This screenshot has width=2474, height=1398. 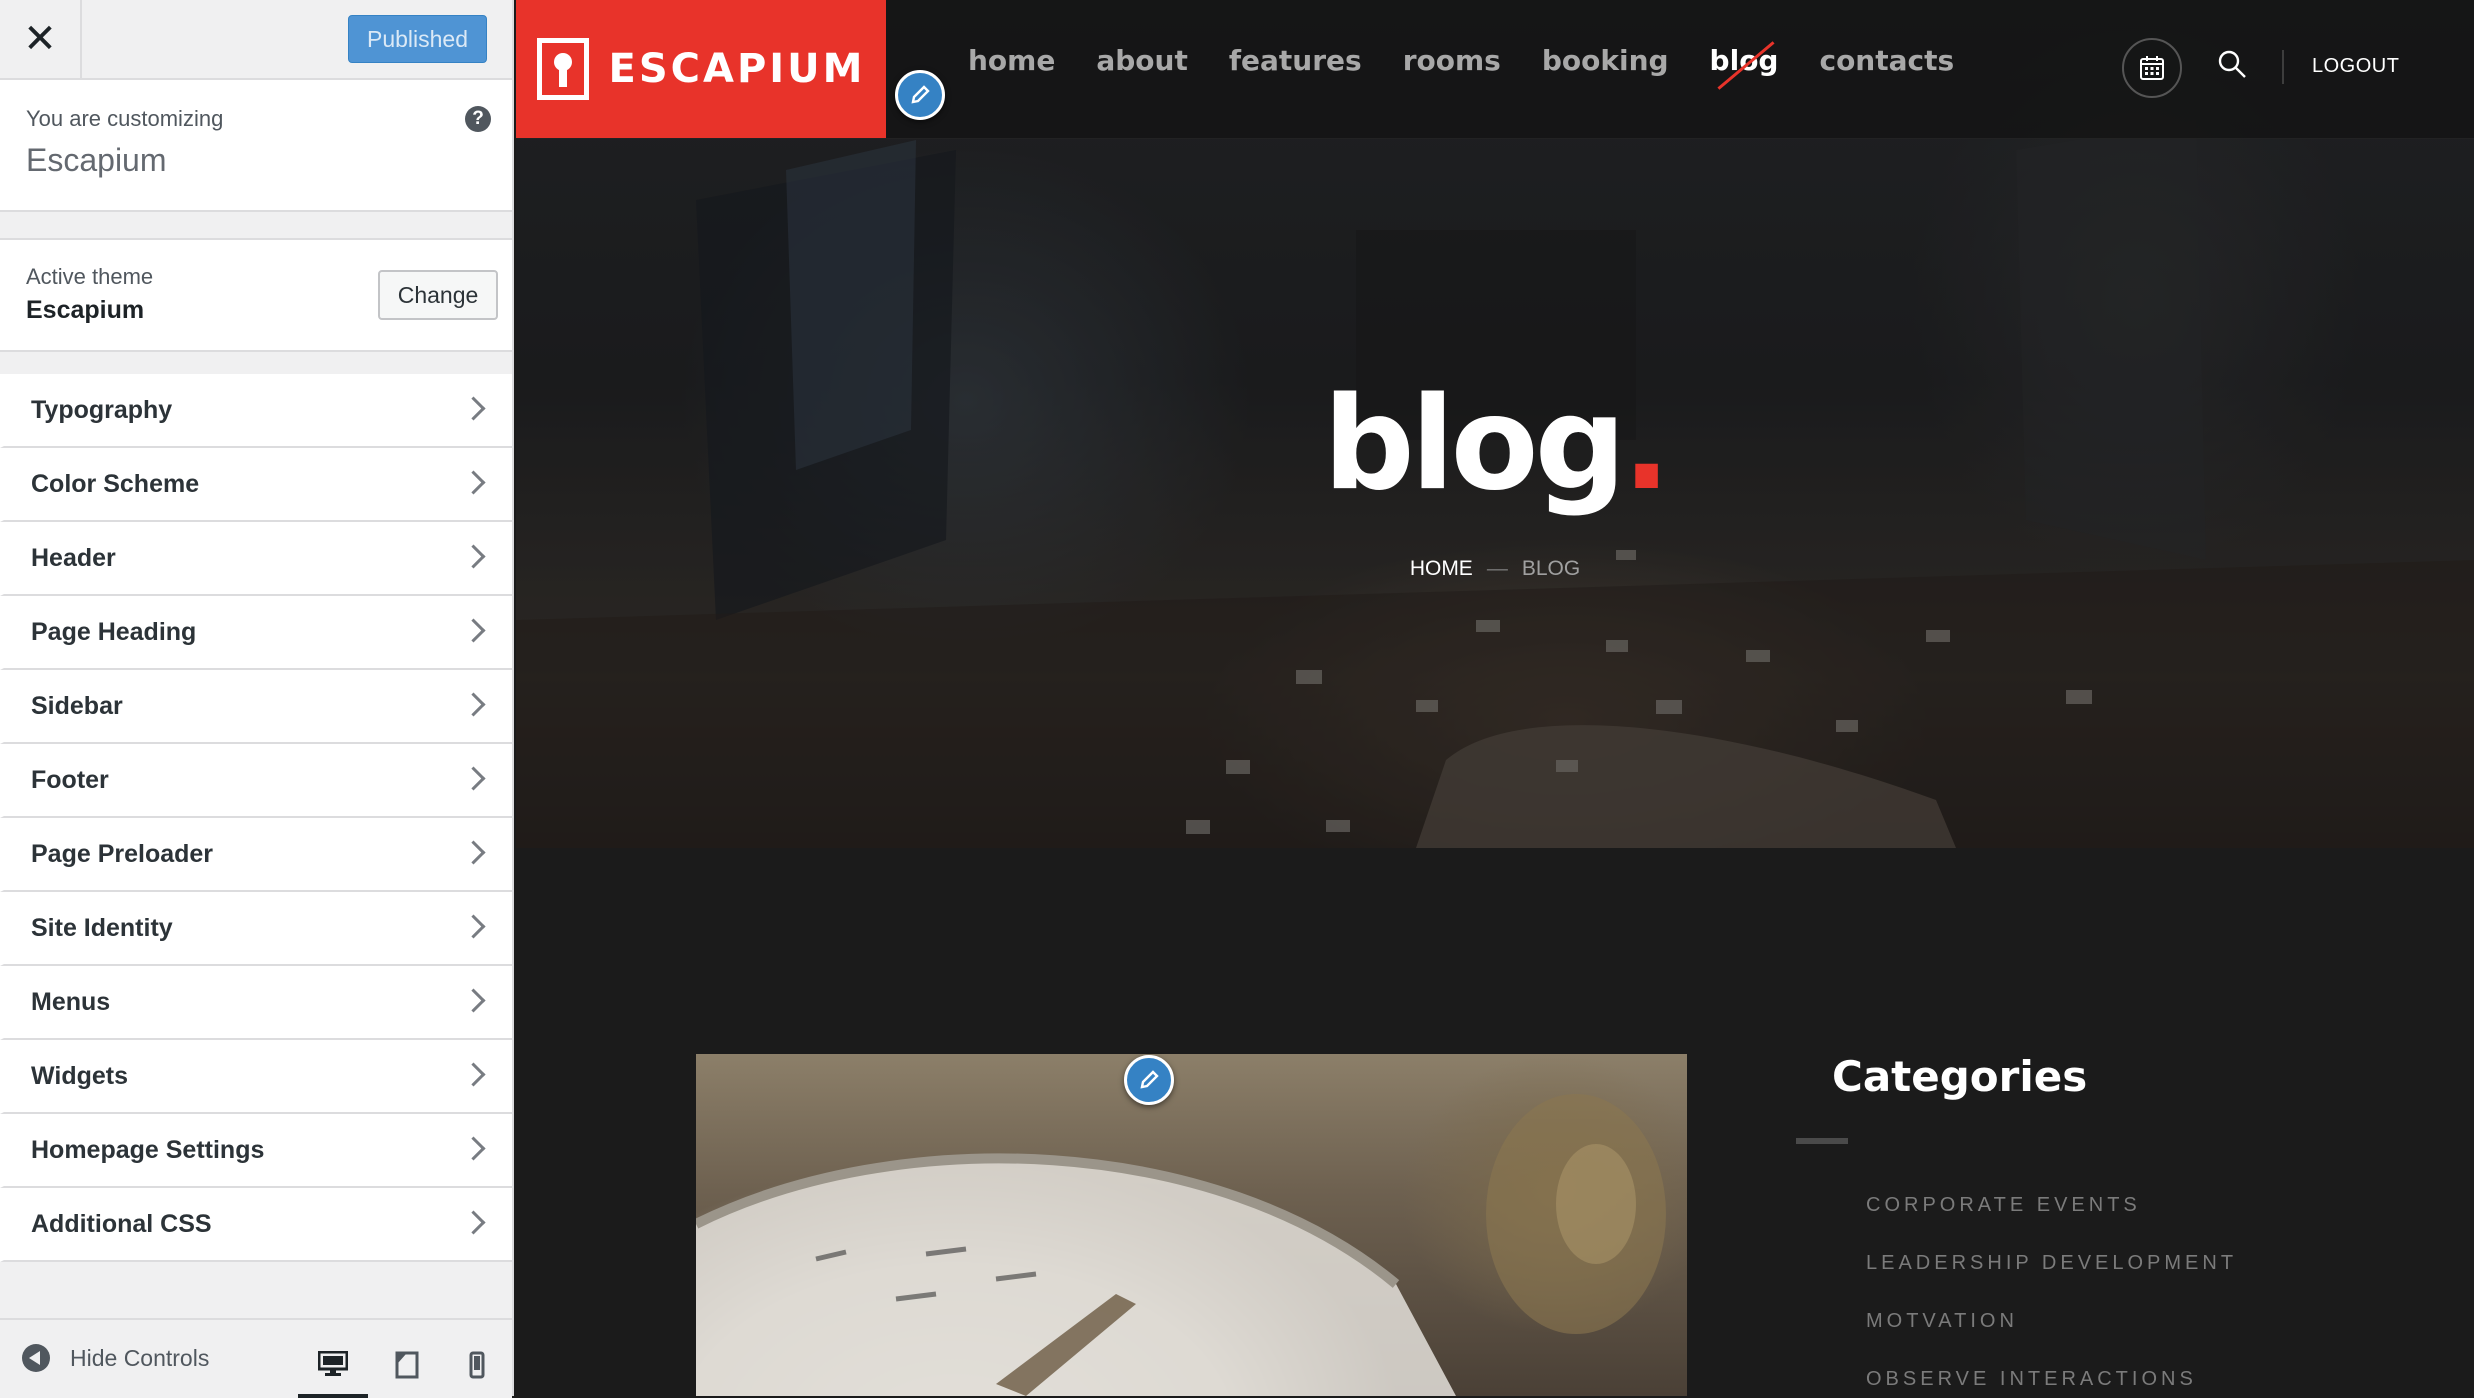 What do you see at coordinates (2051, 1382) in the screenshot?
I see `category-link: OBSERVE INTERACTIONS` at bounding box center [2051, 1382].